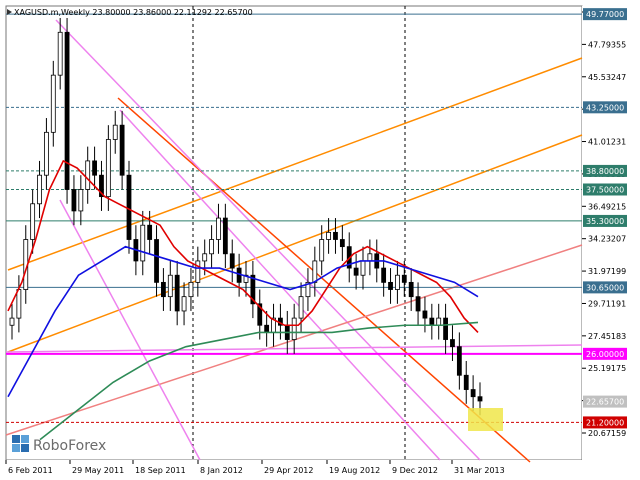 Image resolution: width=640 pixels, height=480 pixels. What do you see at coordinates (607, 239) in the screenshot?
I see `price-tick-label: 34.23207` at bounding box center [607, 239].